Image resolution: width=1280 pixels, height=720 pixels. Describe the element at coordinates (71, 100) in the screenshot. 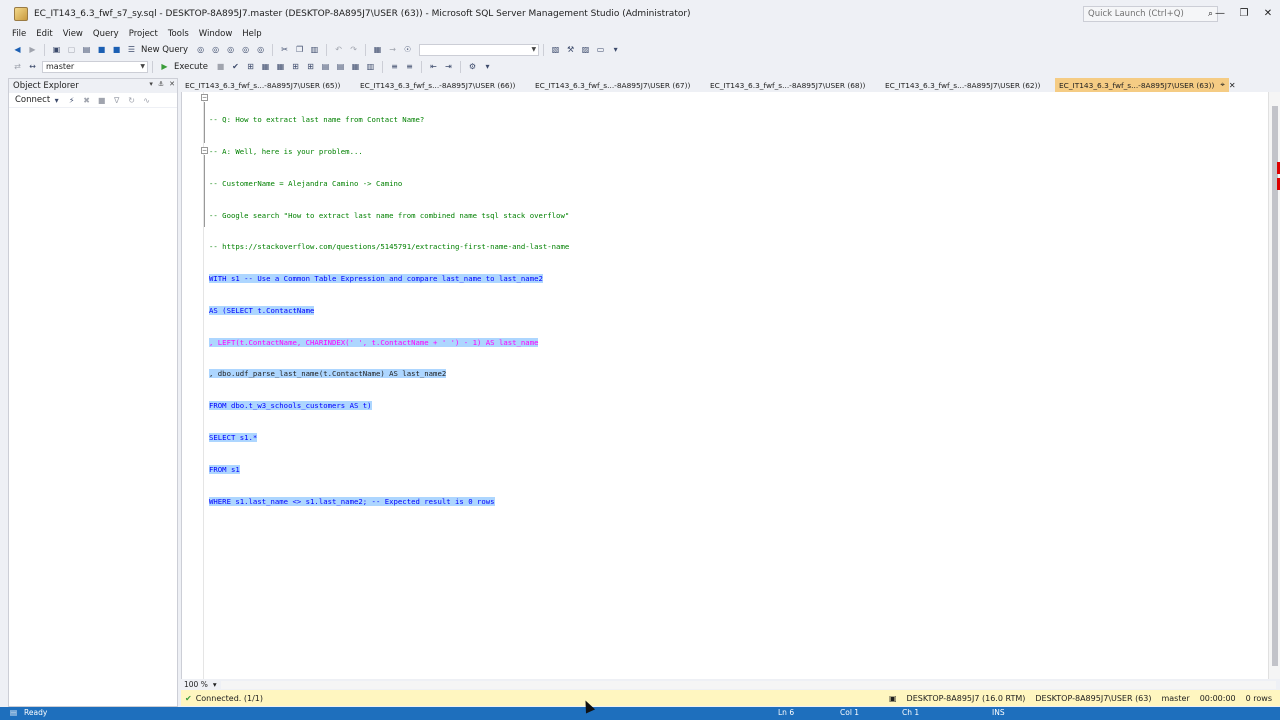

I see `connect-plug-icon: ⚡` at that location.